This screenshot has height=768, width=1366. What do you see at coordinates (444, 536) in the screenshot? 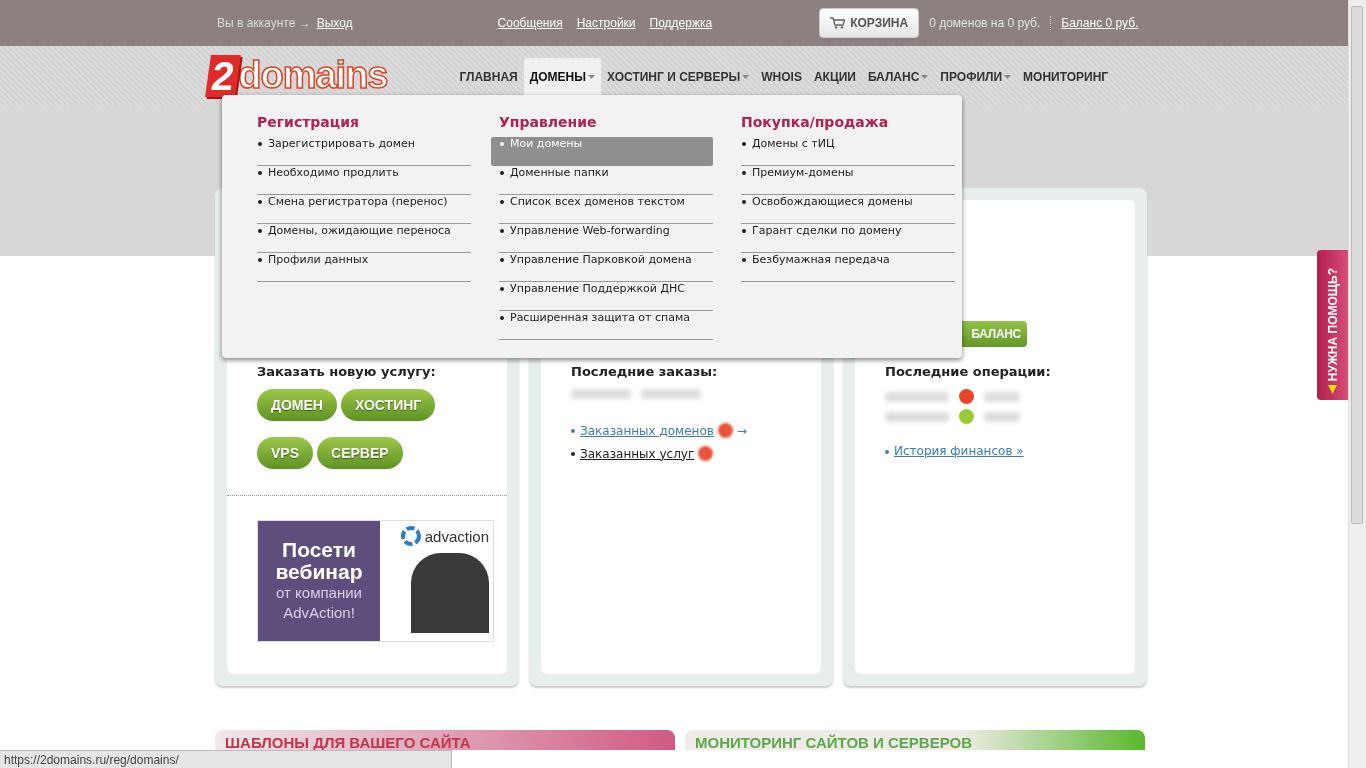
I see `banner-brand: advaction` at bounding box center [444, 536].